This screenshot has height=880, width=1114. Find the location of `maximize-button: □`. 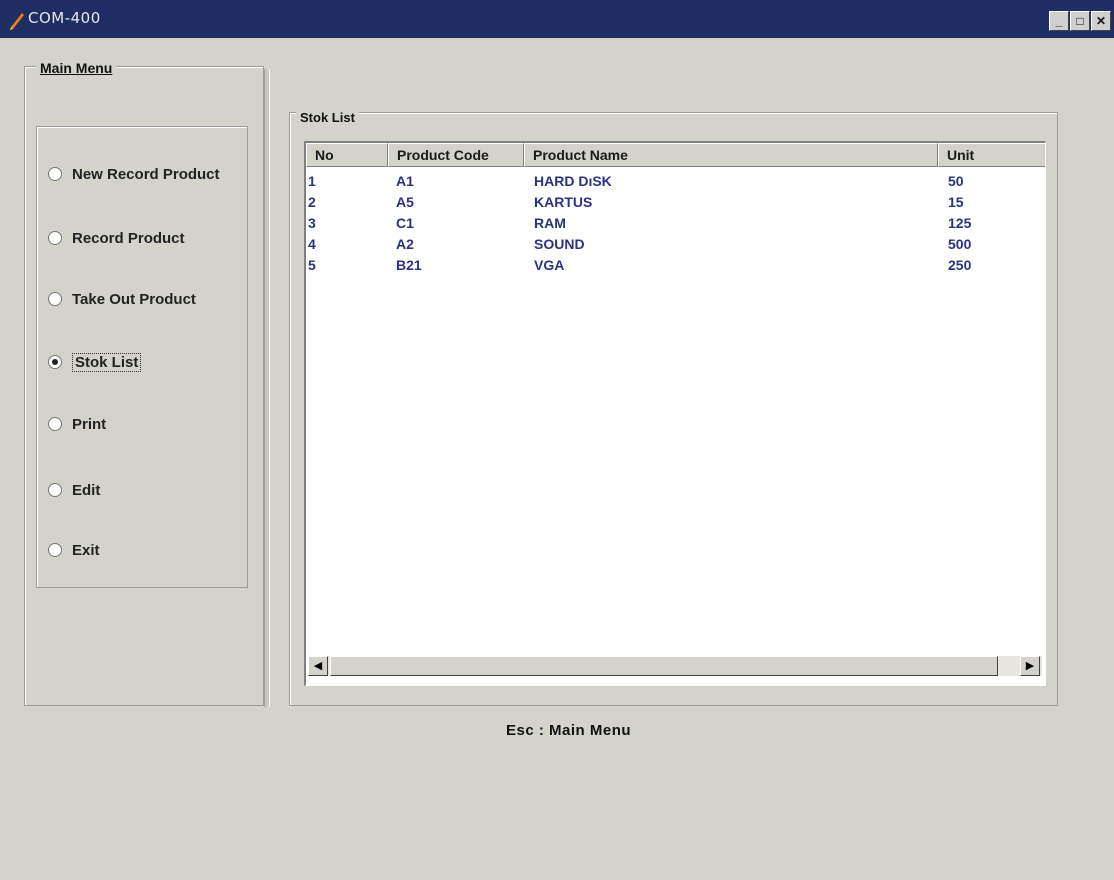

maximize-button: □ is located at coordinates (1080, 21).